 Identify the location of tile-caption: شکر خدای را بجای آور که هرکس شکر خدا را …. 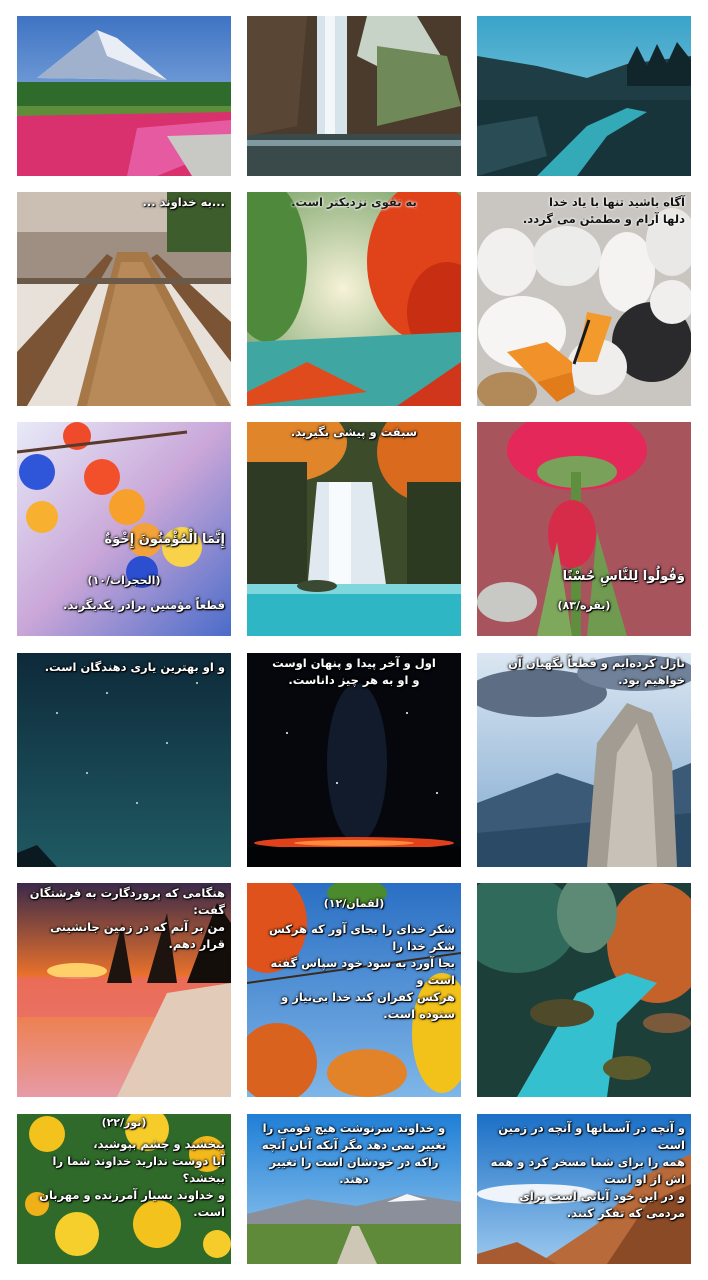
(361, 971).